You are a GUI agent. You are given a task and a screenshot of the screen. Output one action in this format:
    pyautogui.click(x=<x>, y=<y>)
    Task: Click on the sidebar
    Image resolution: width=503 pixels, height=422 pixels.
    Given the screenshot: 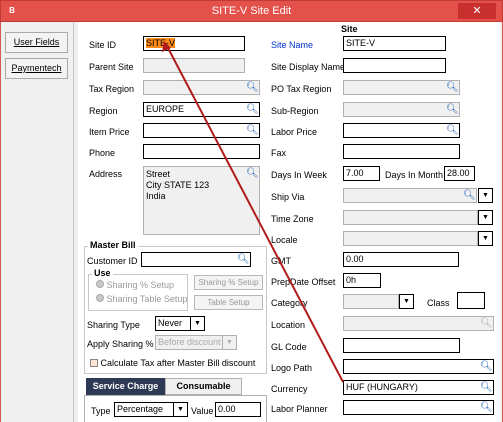 What is the action you would take?
    pyautogui.click(x=37, y=222)
    